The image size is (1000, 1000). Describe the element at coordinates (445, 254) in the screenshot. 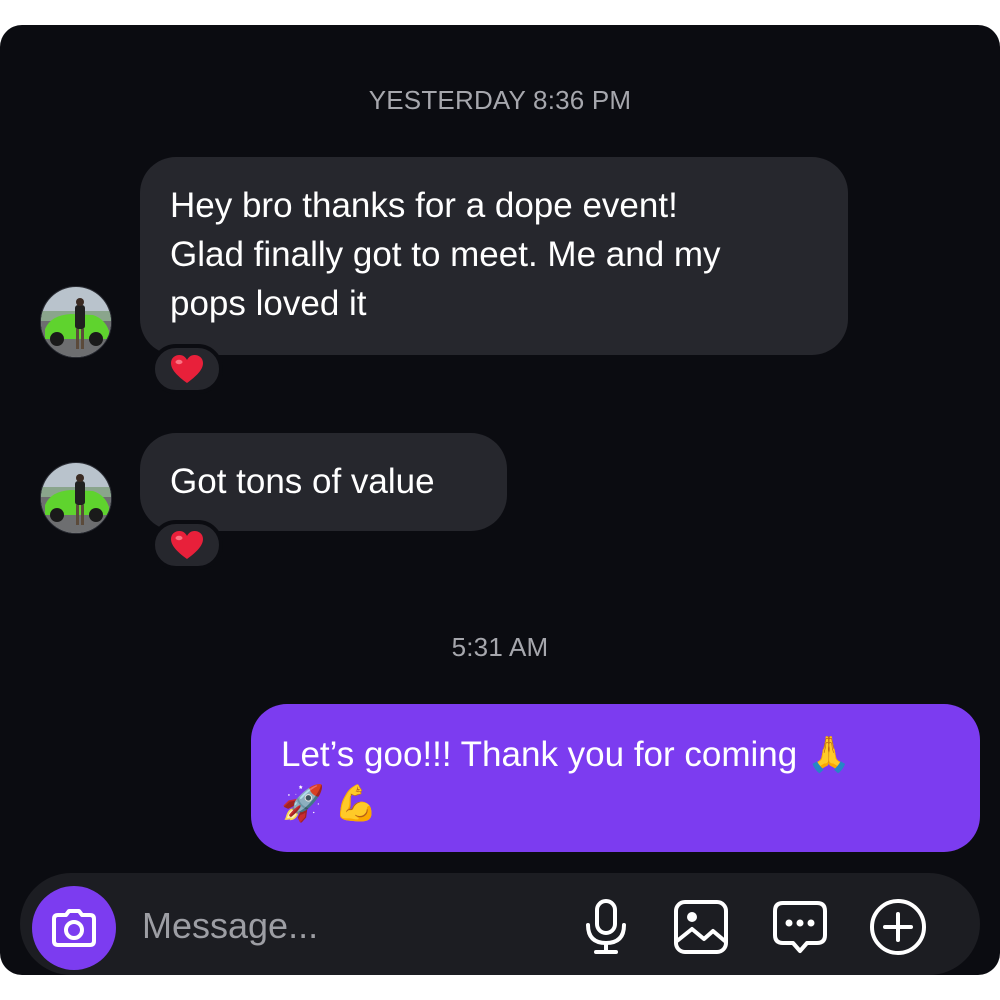

I see `message-line: Glad finally got to meet. Me and my` at that location.